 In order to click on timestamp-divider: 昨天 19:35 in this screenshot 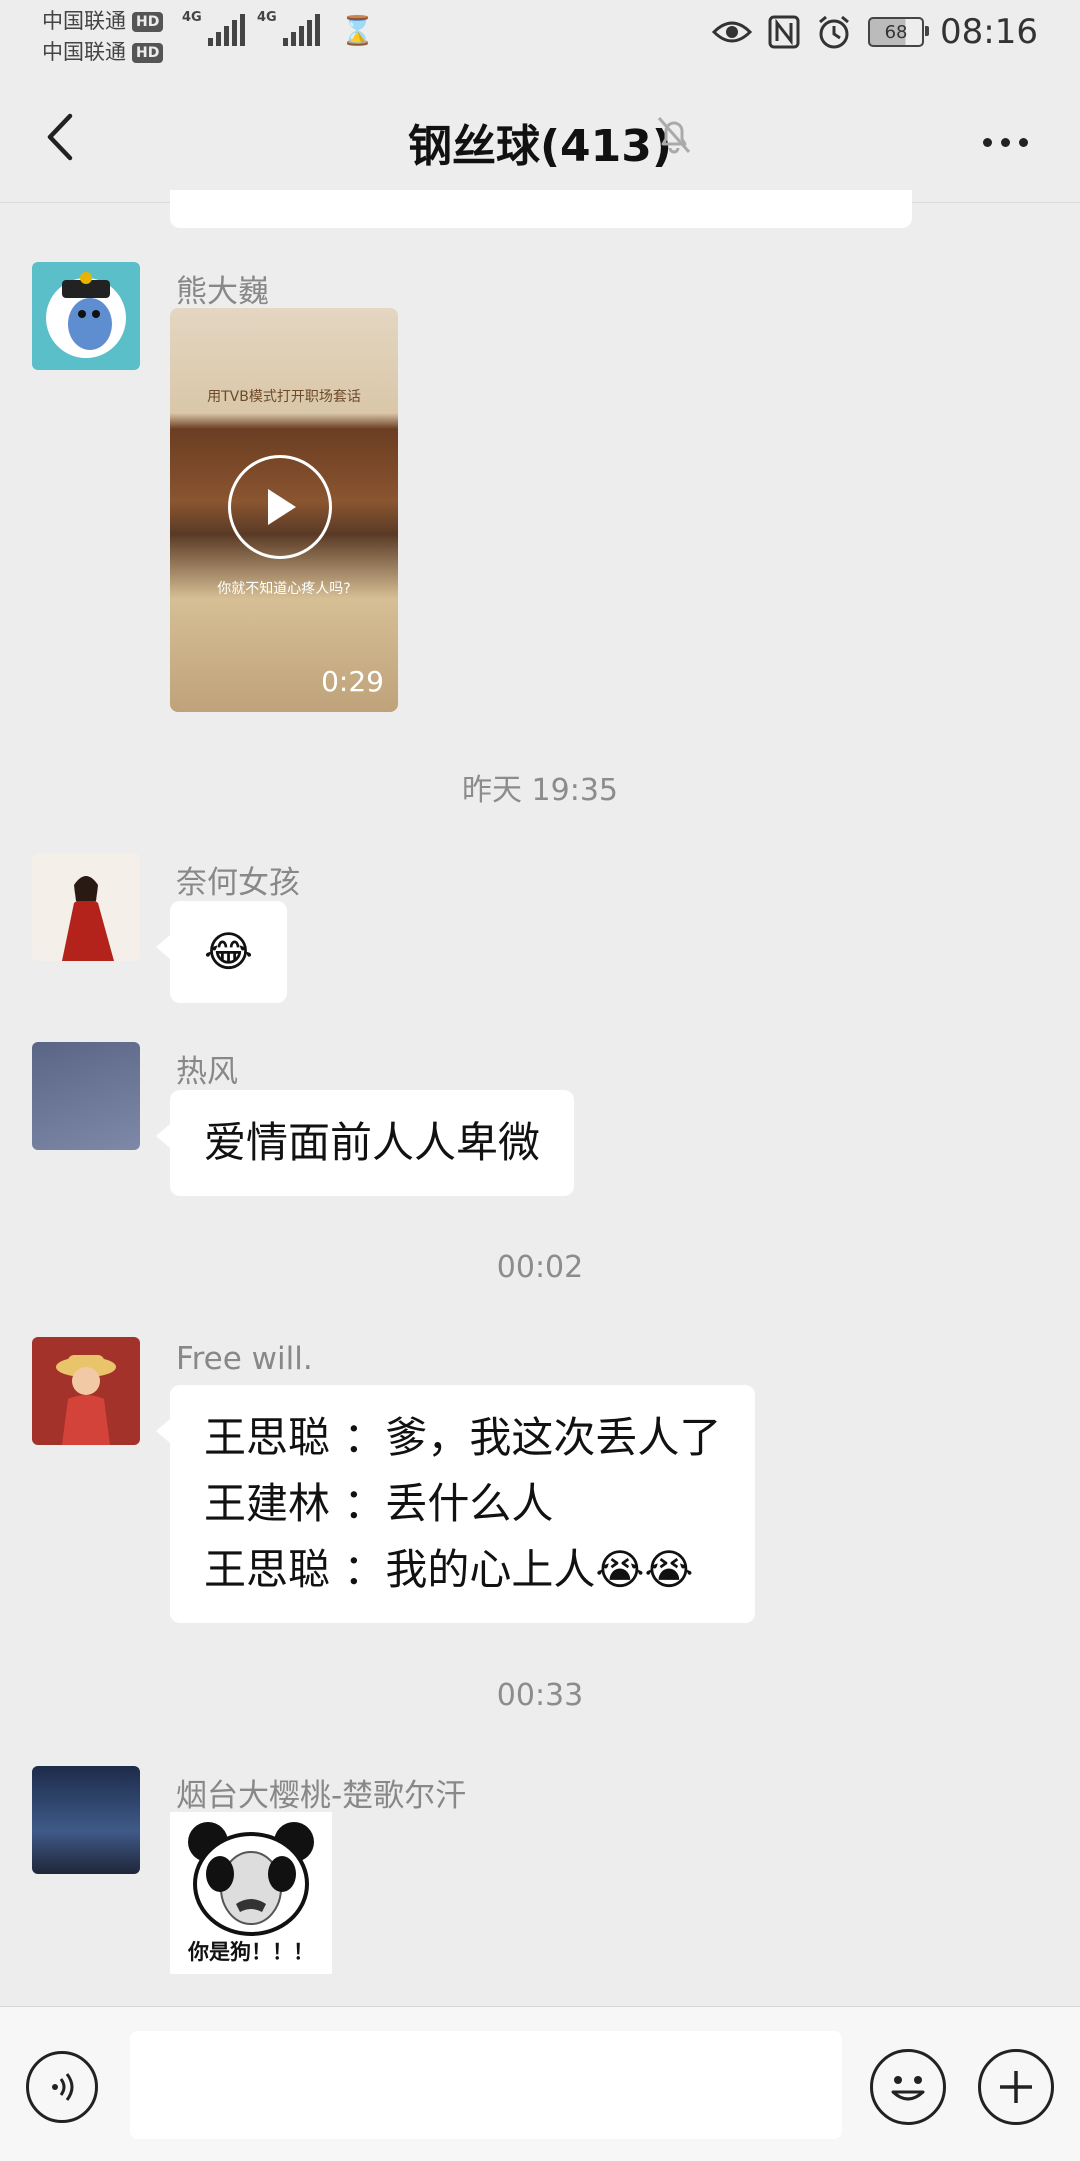, I will do `click(540, 790)`.